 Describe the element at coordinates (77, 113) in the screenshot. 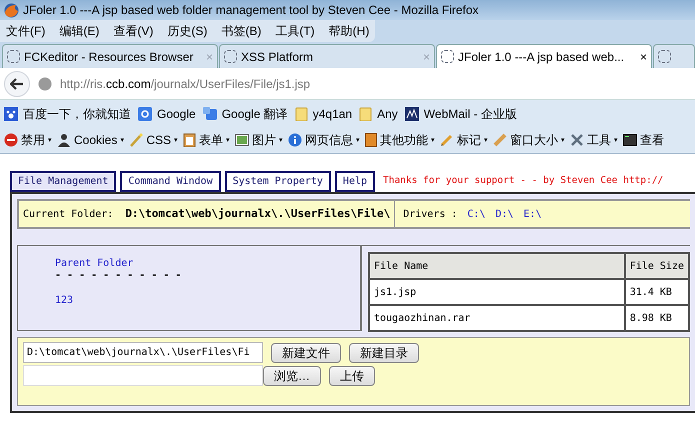

I see `bookmark-link: 百度一下，你就知道` at that location.